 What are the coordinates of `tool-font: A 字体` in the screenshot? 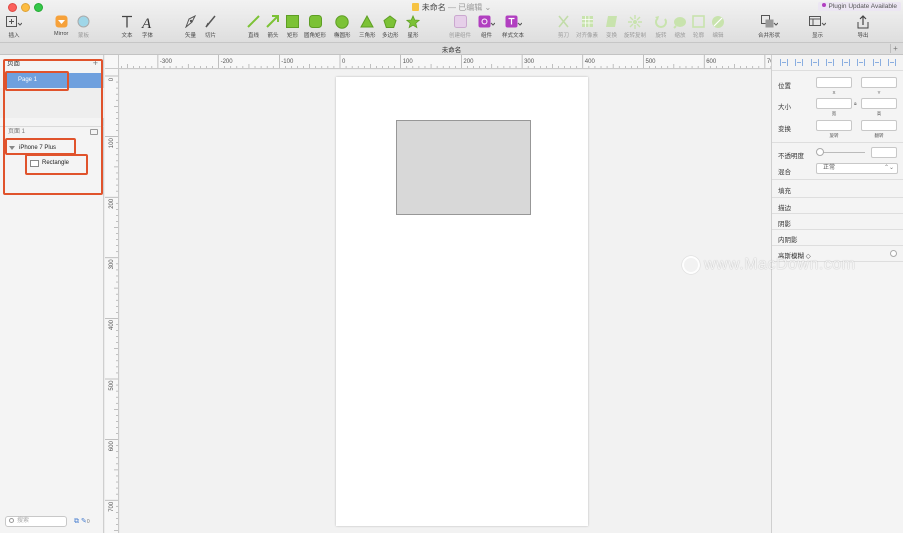 It's located at (147, 26).